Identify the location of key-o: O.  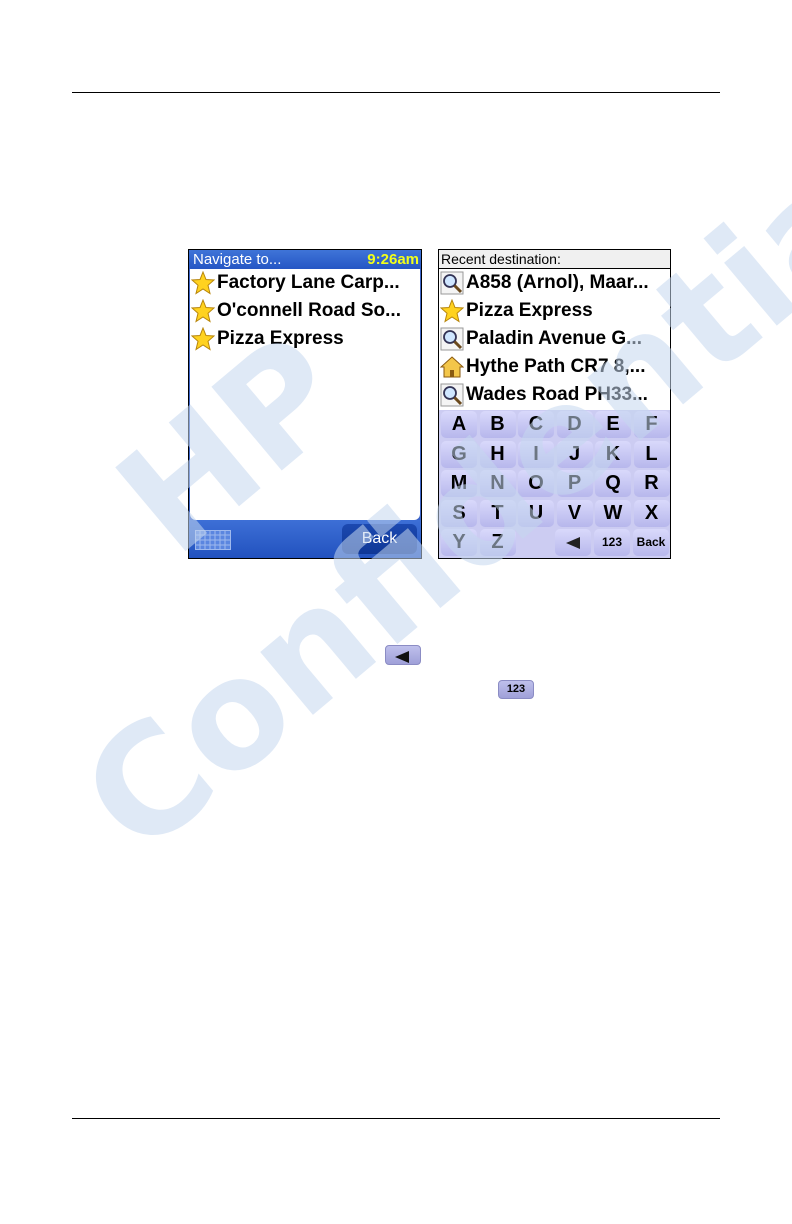
(536, 483).